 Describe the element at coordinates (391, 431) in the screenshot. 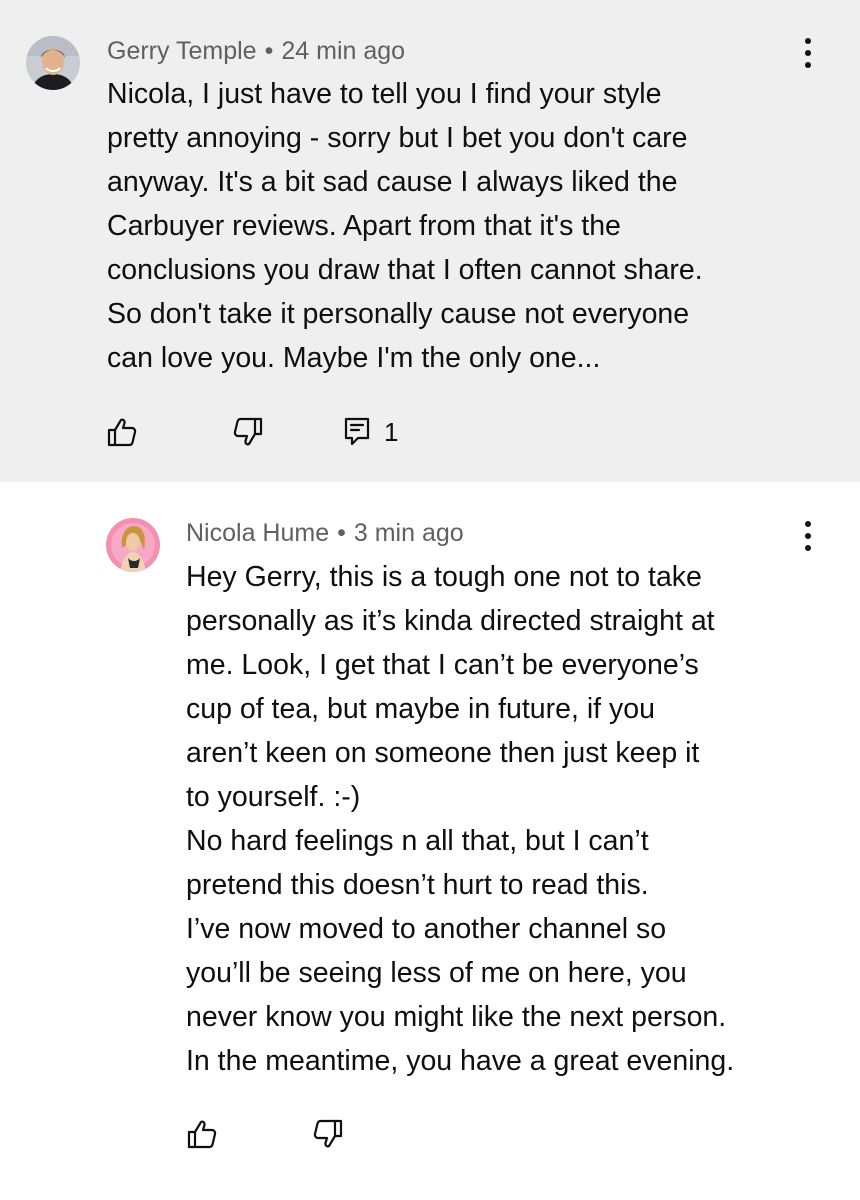

I see `reply-count: 1` at that location.